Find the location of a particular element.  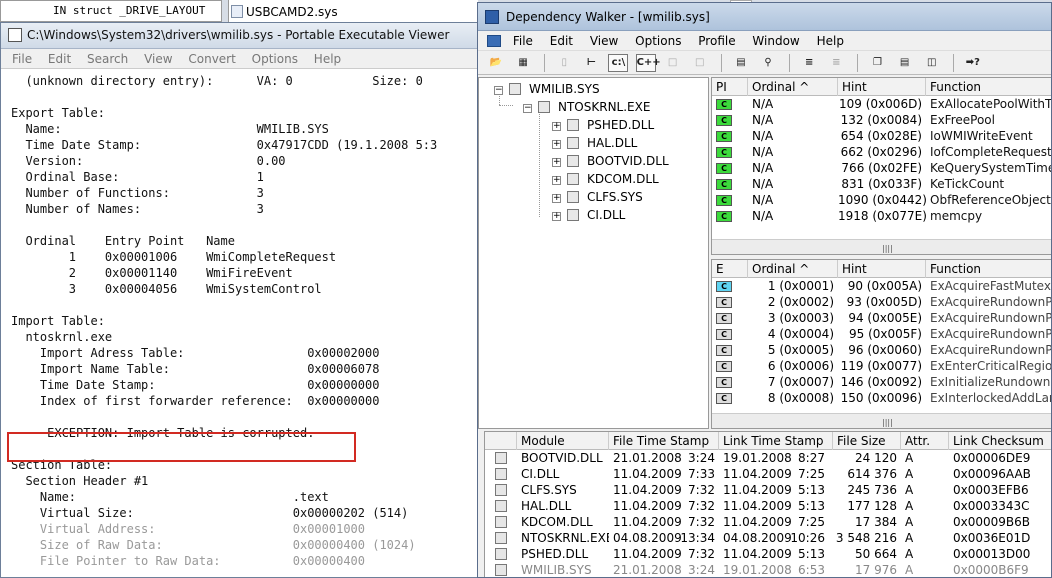

table-row: C N/A 654 (0x028E) IoWMIWriteEvent is located at coordinates (881, 136).